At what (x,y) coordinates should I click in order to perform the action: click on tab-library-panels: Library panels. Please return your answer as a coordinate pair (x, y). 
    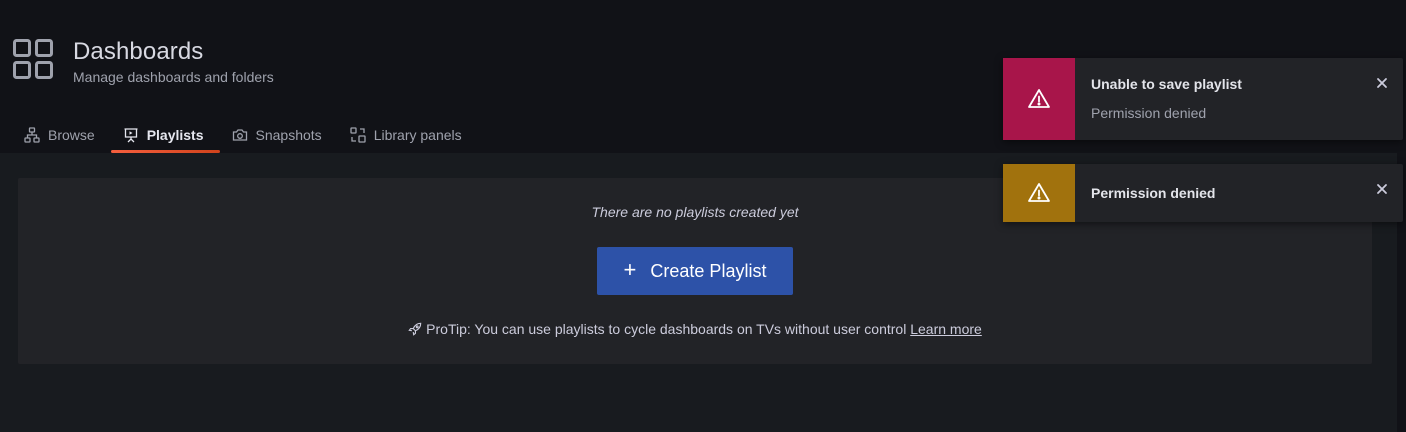
    Looking at the image, I should click on (408, 134).